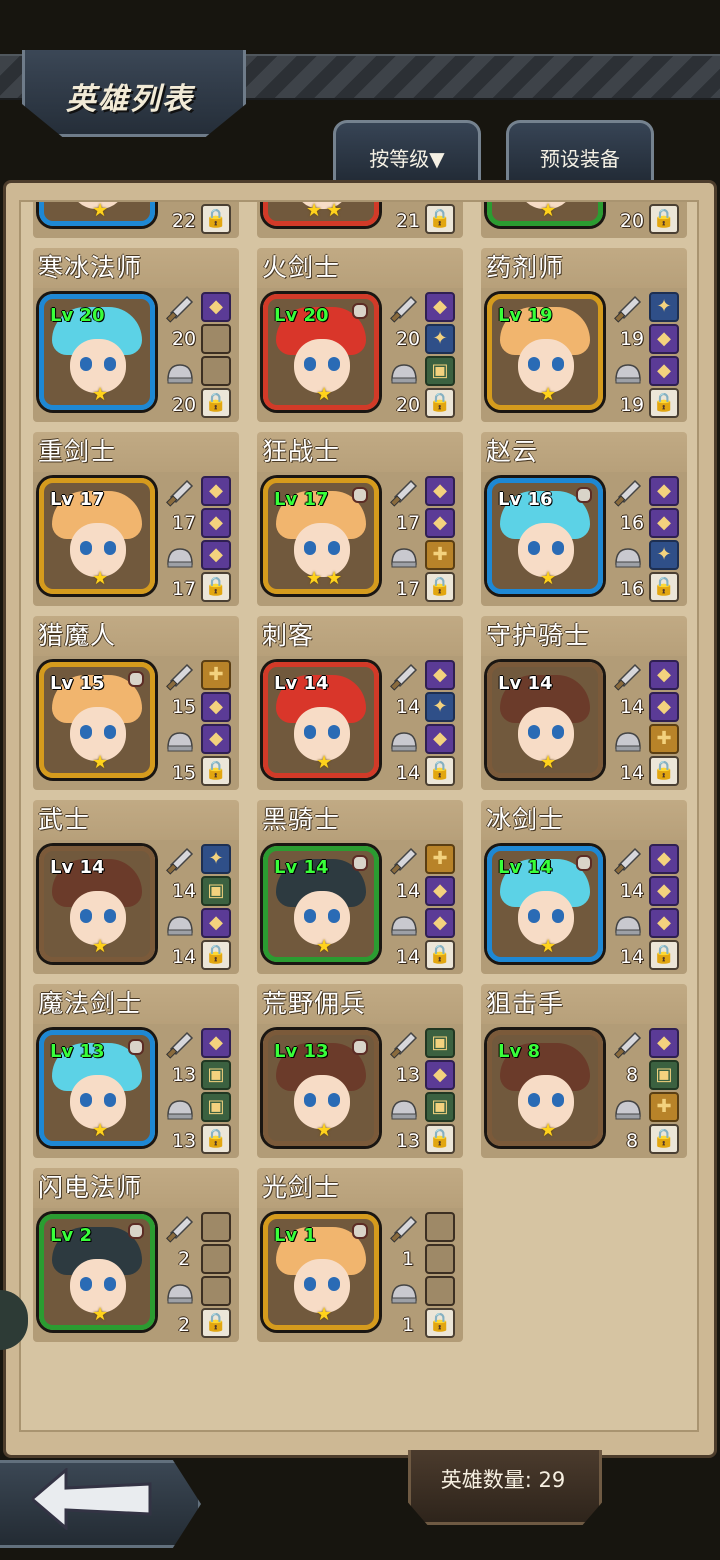 This screenshot has height=1560, width=720. I want to click on hero-card: 重剑士 Lv 17 ★ 17 17 ◆ ◆ ◆ 🔒, so click(136, 519).